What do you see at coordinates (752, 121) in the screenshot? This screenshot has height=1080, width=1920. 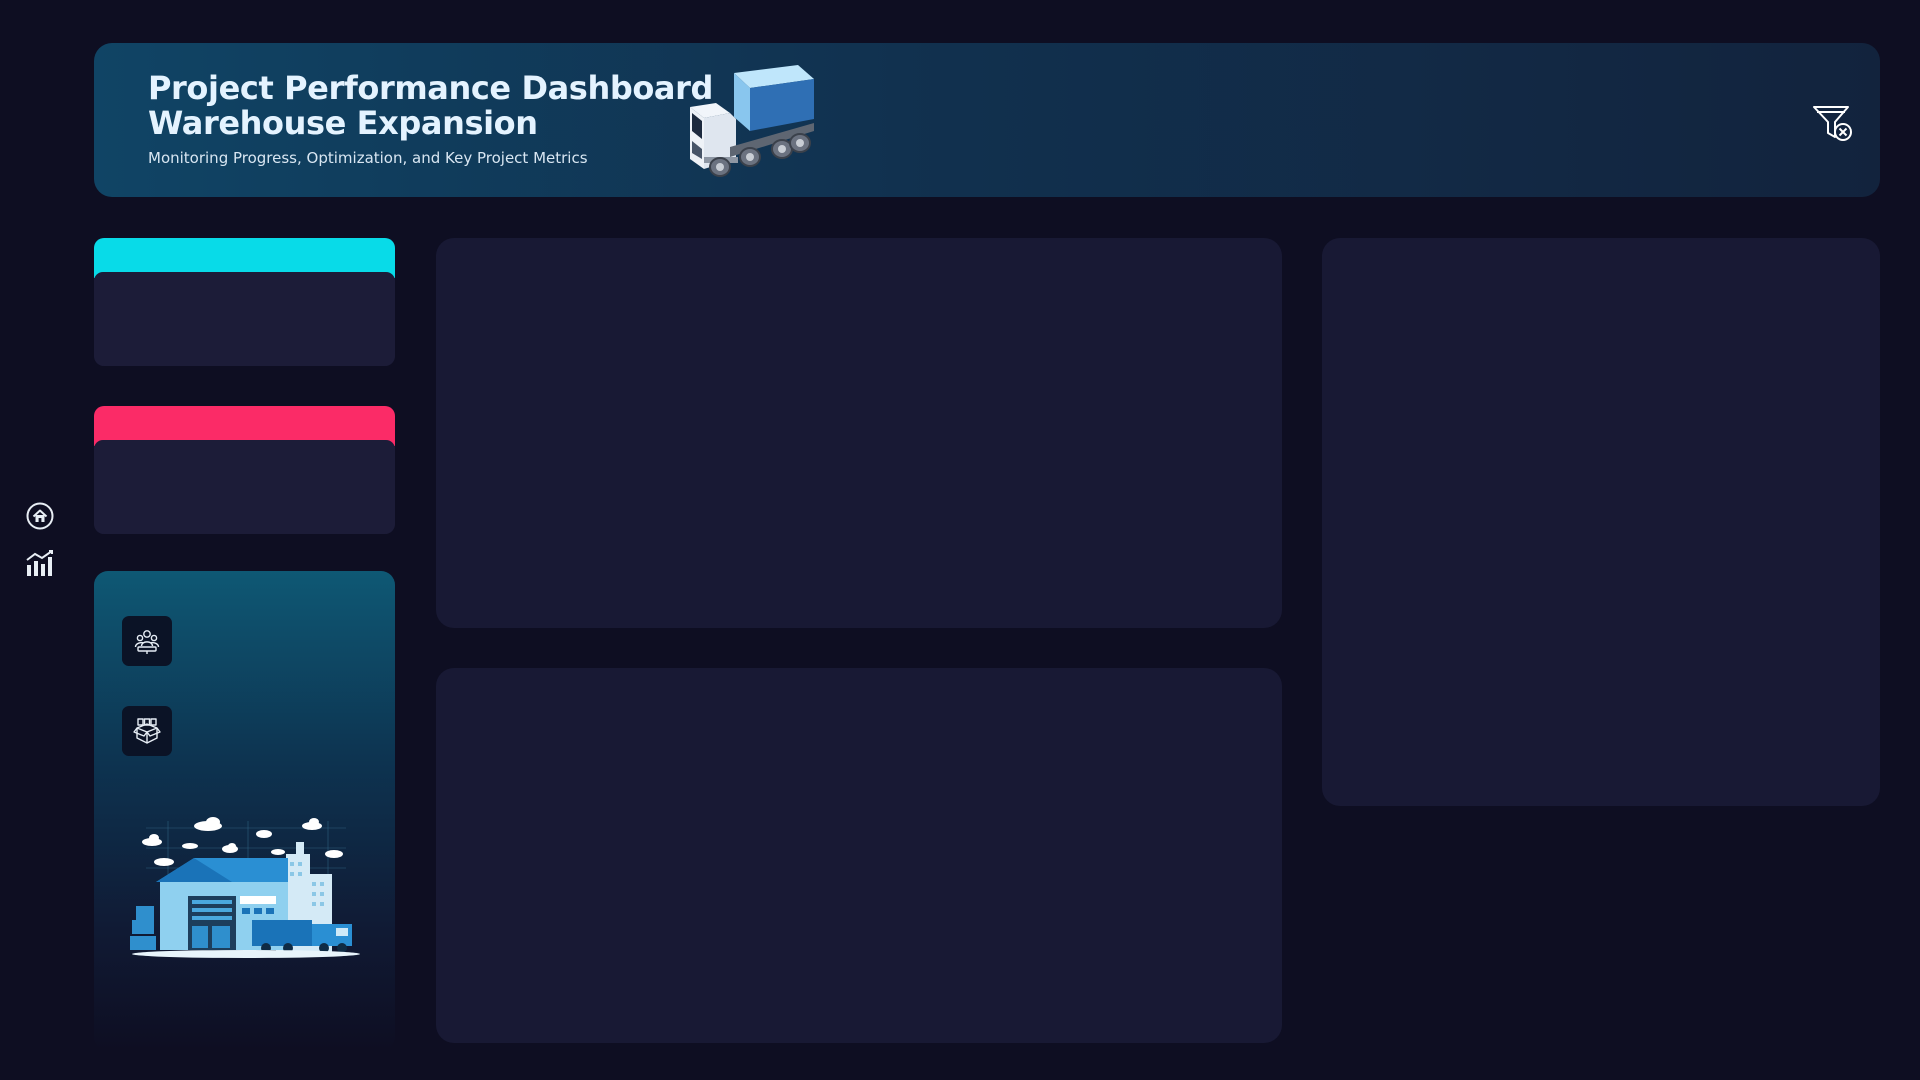 I see `truck-icon` at bounding box center [752, 121].